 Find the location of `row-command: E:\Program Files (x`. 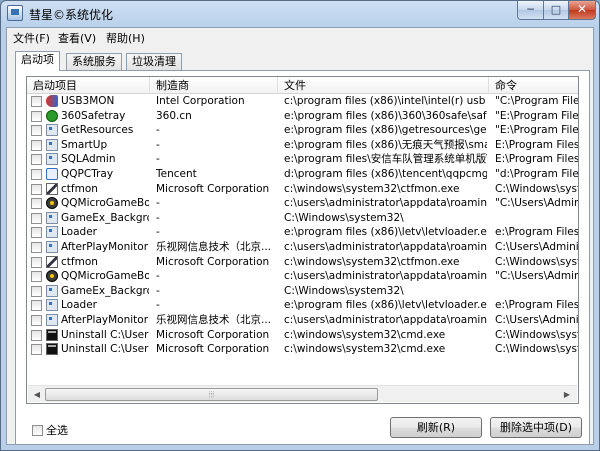

row-command: E:\Program Files (x is located at coordinates (537, 144).